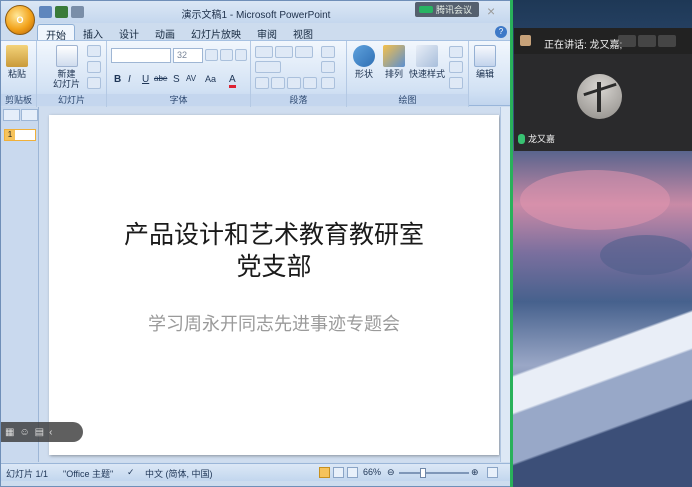  I want to click on collapse-icon: ‹, so click(50, 432).